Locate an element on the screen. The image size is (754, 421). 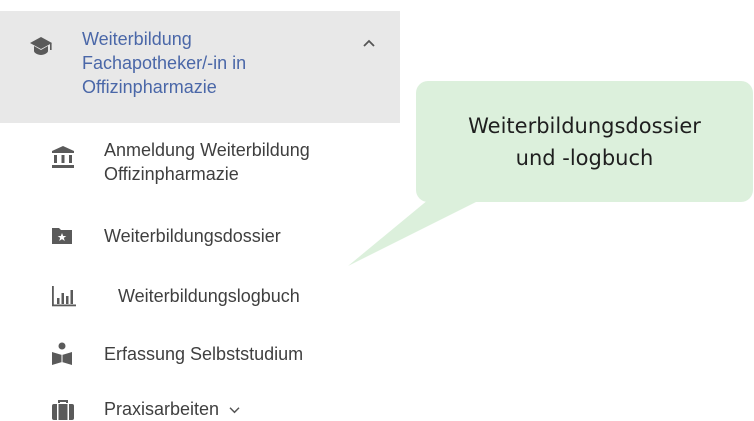
menu-section-label-line: Offizinpharmazie is located at coordinates (149, 87).